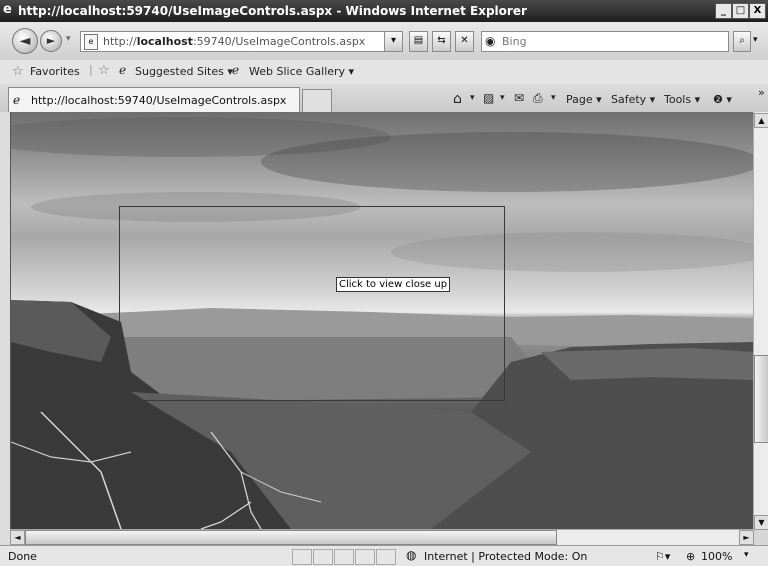 The image size is (768, 566). I want to click on stop-button: ✕, so click(464, 41).